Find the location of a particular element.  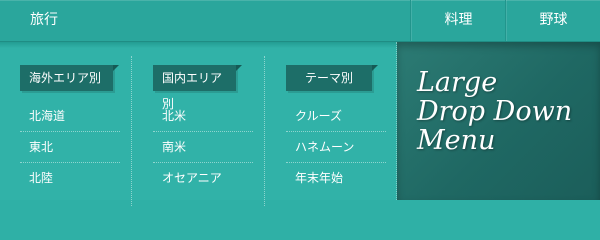

list-item: 北米 is located at coordinates (203, 116).